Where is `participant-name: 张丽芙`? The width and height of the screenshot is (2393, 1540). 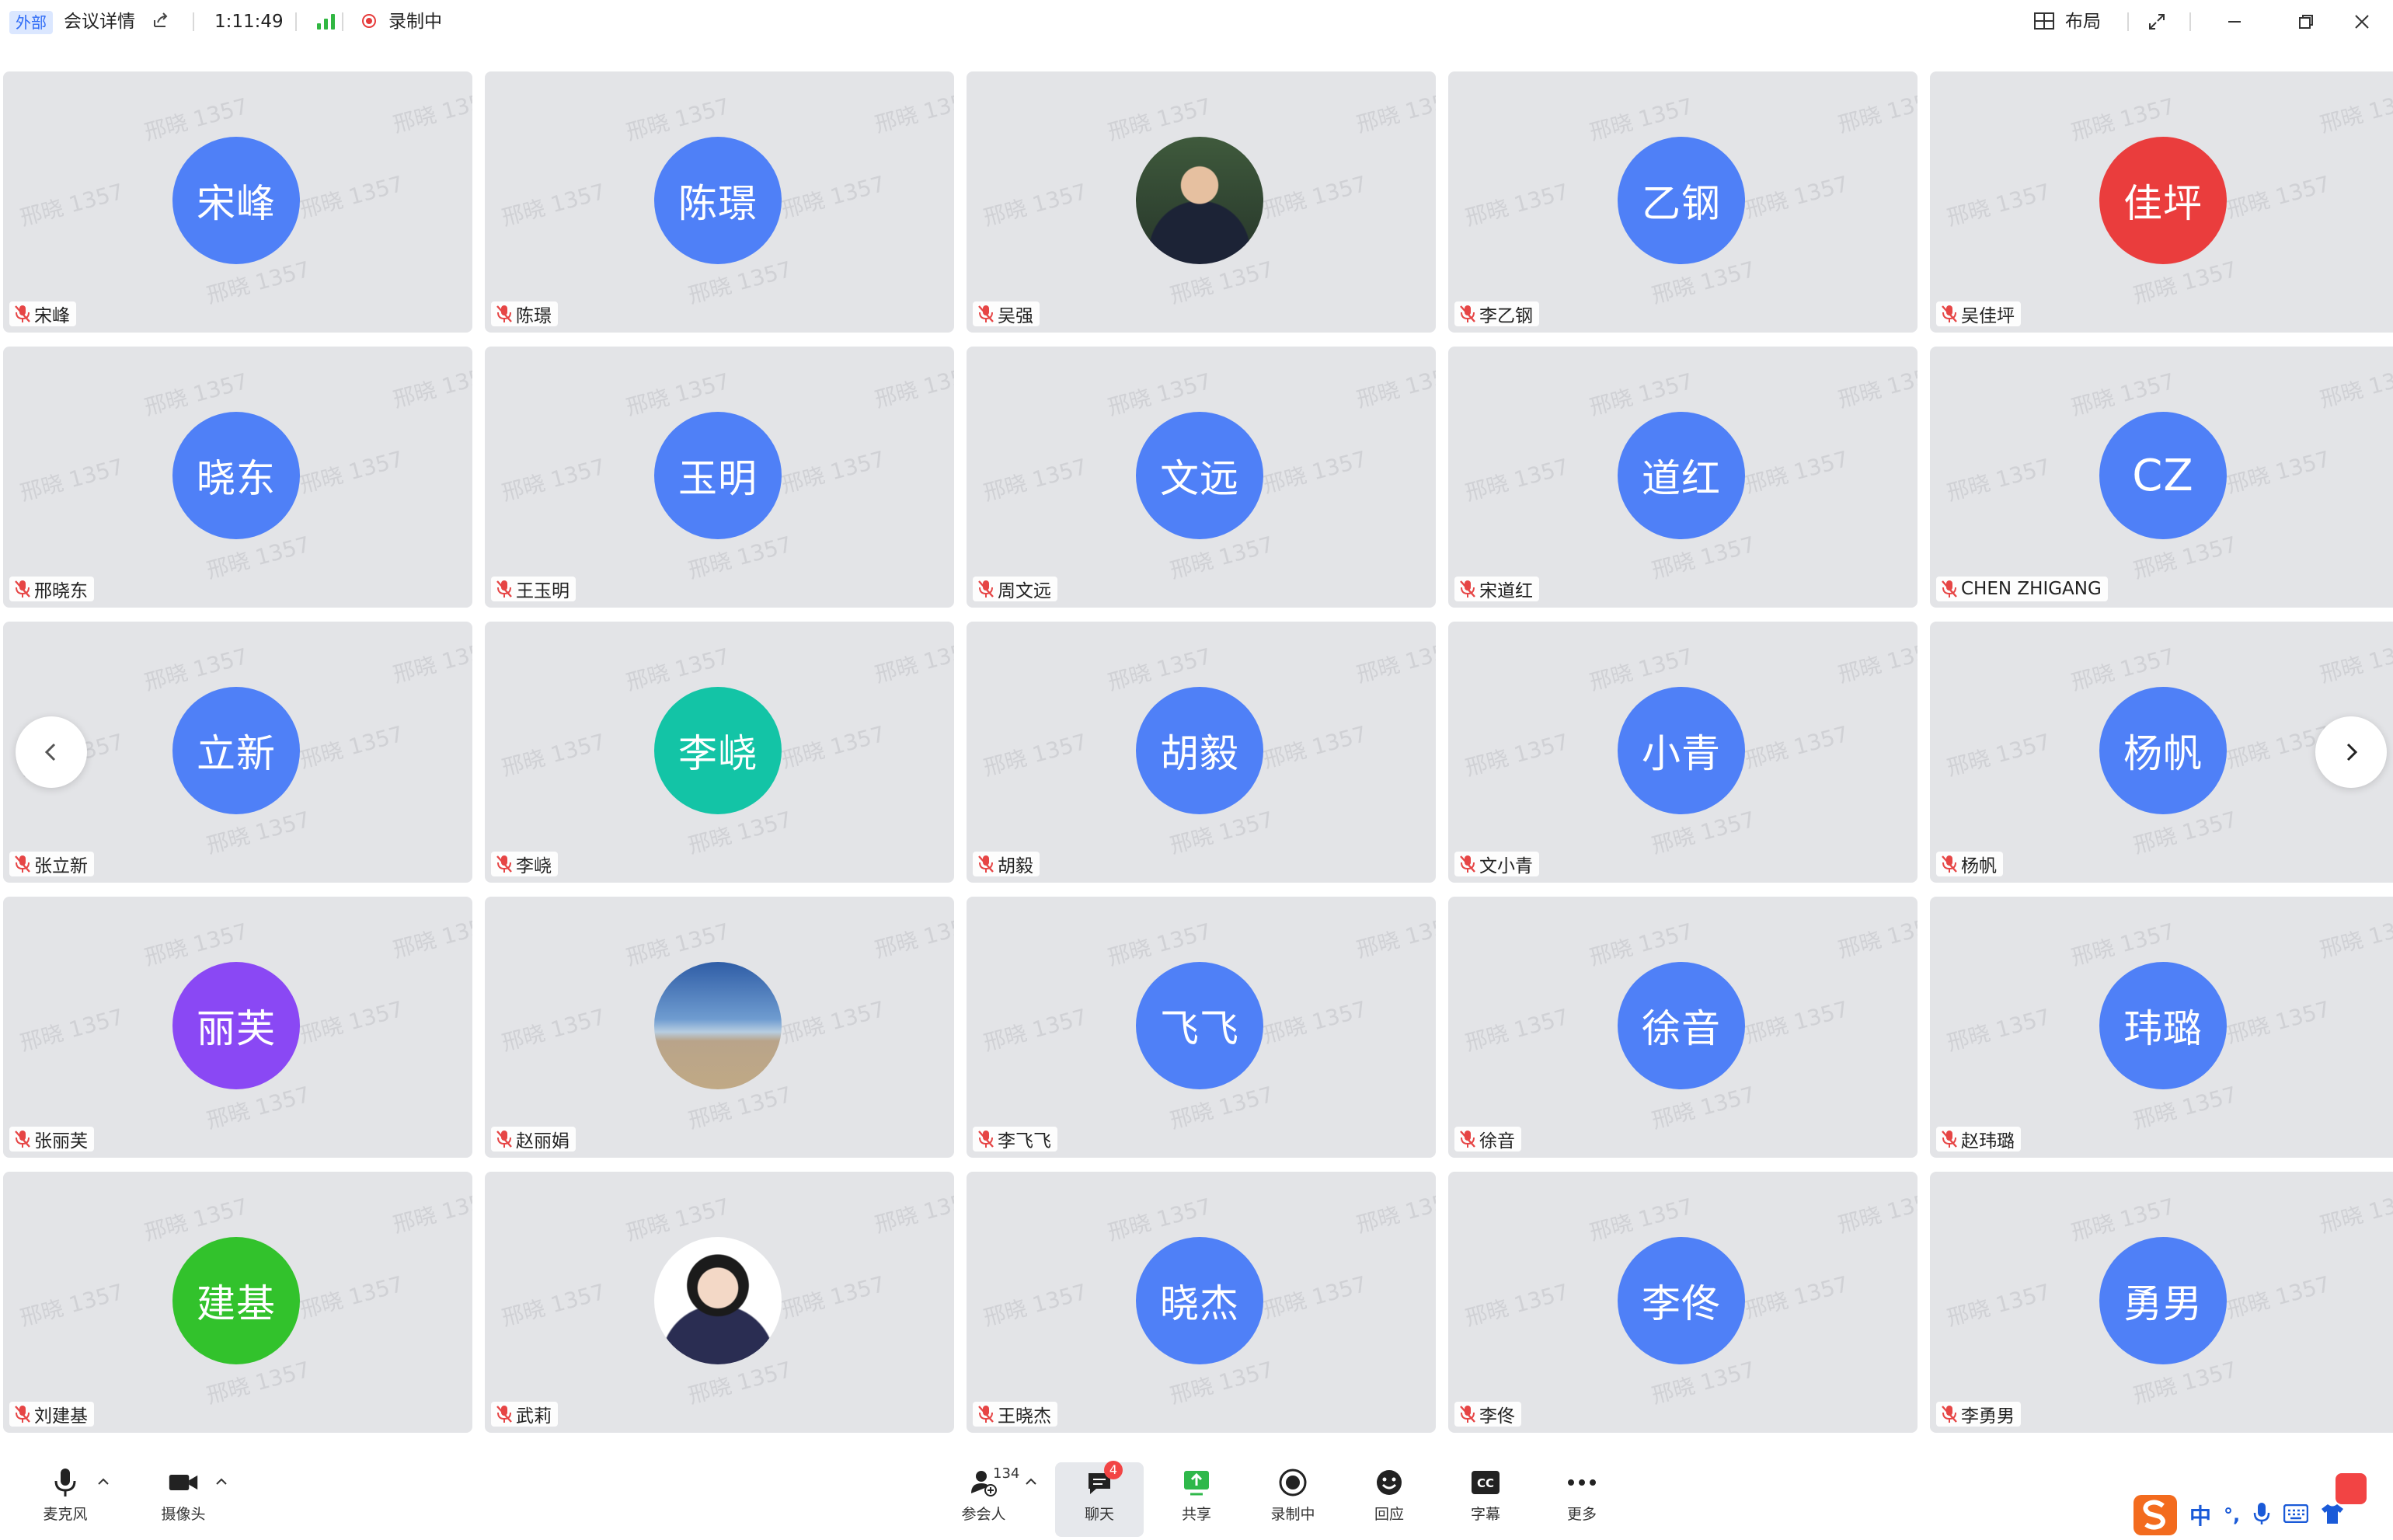 participant-name: 张丽芙 is located at coordinates (61, 1141).